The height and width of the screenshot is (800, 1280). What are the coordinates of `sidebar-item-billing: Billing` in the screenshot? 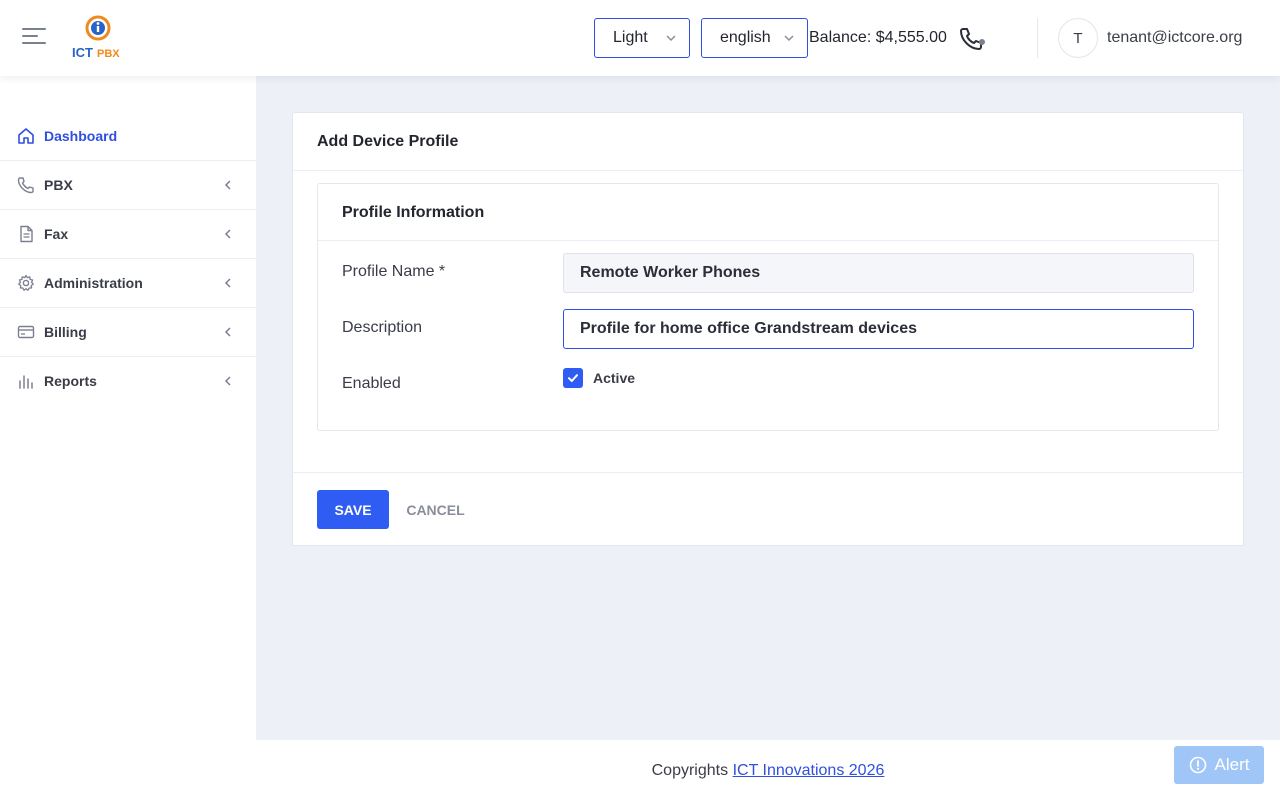 It's located at (128, 332).